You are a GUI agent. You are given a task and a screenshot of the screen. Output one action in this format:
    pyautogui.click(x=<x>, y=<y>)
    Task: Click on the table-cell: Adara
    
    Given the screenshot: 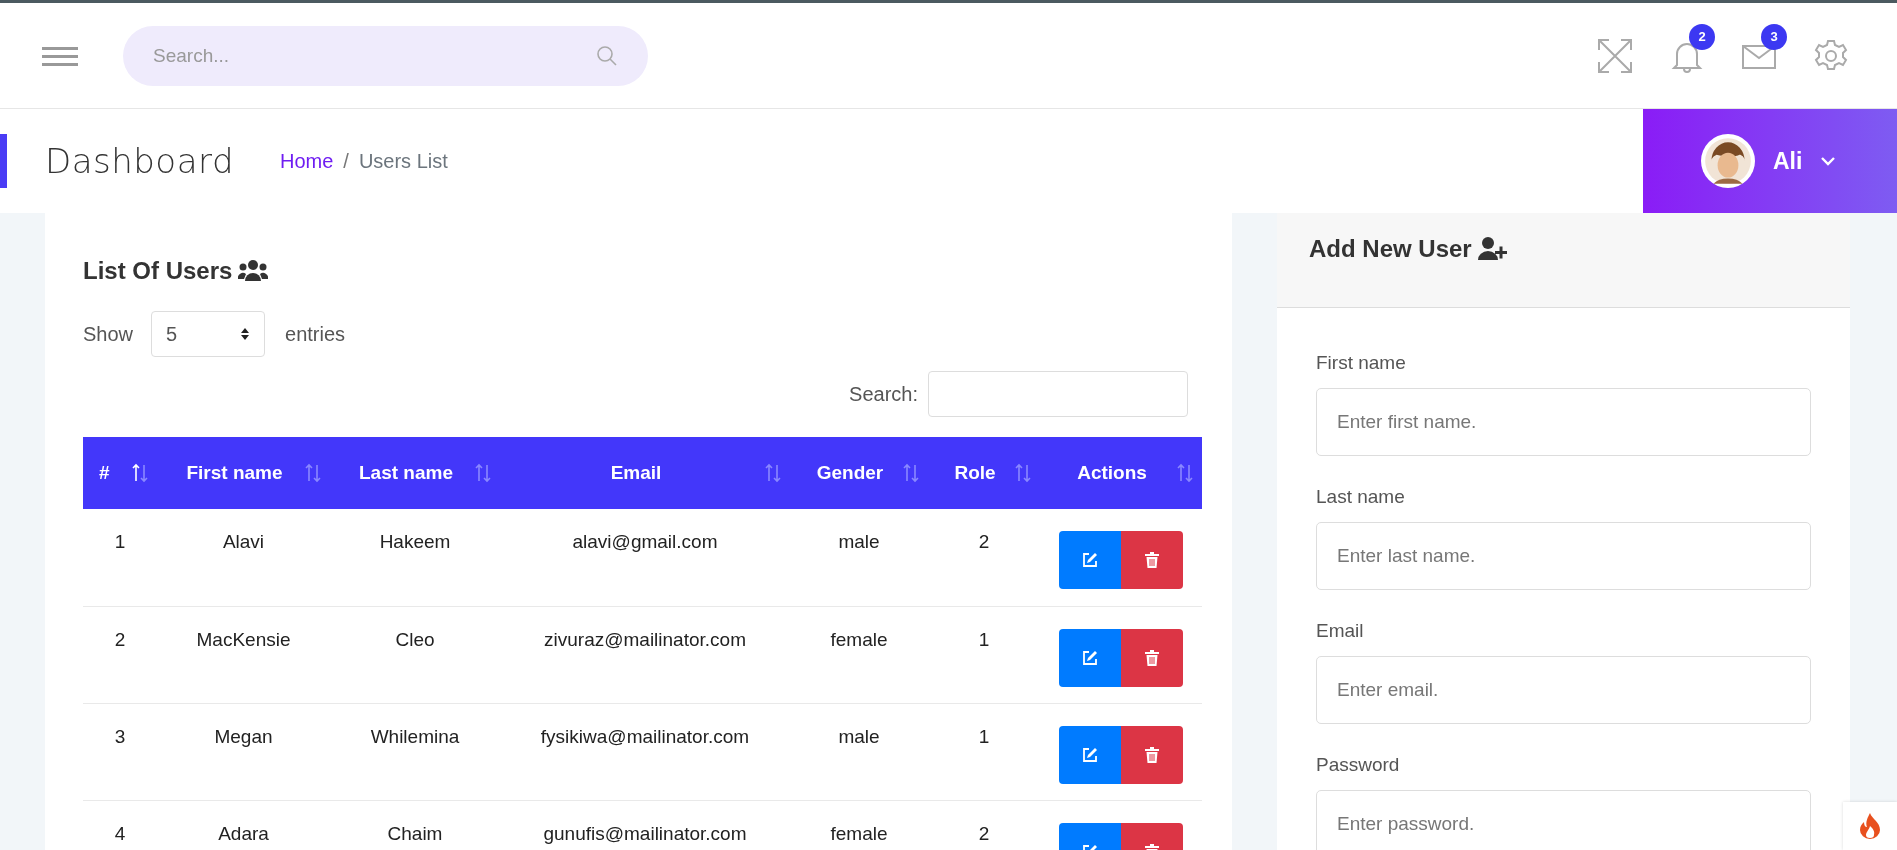 What is the action you would take?
    pyautogui.click(x=243, y=833)
    